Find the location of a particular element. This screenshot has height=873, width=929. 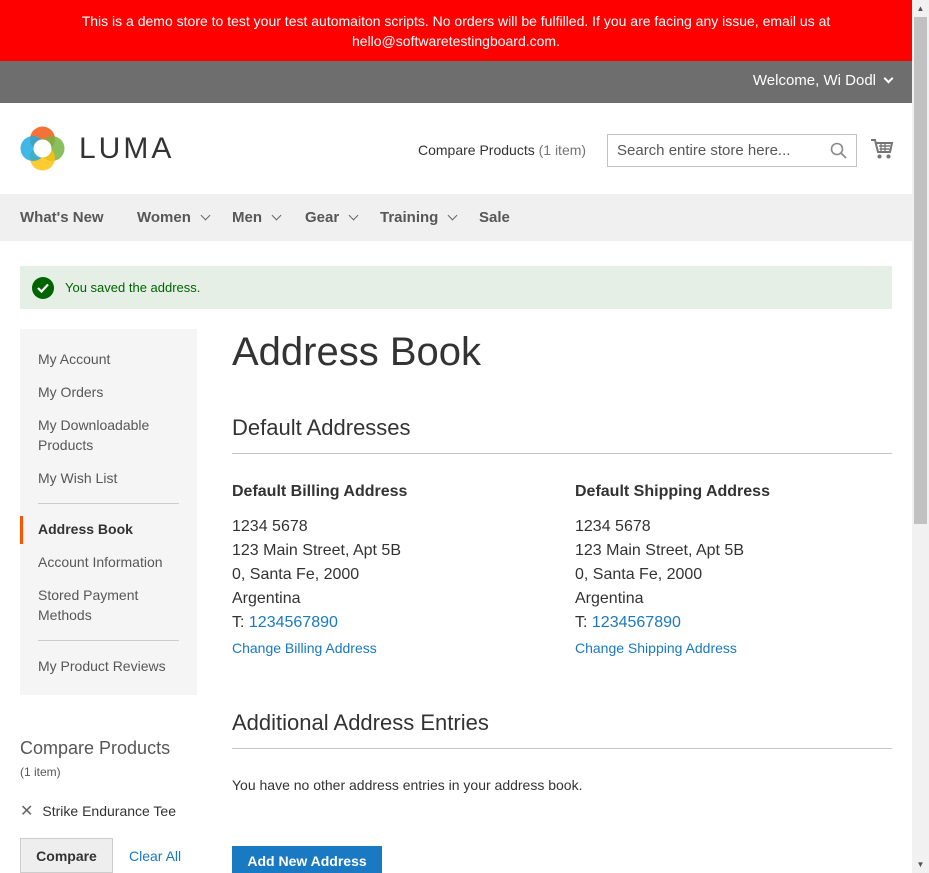

nav-item-sale: Sale is located at coordinates (494, 217).